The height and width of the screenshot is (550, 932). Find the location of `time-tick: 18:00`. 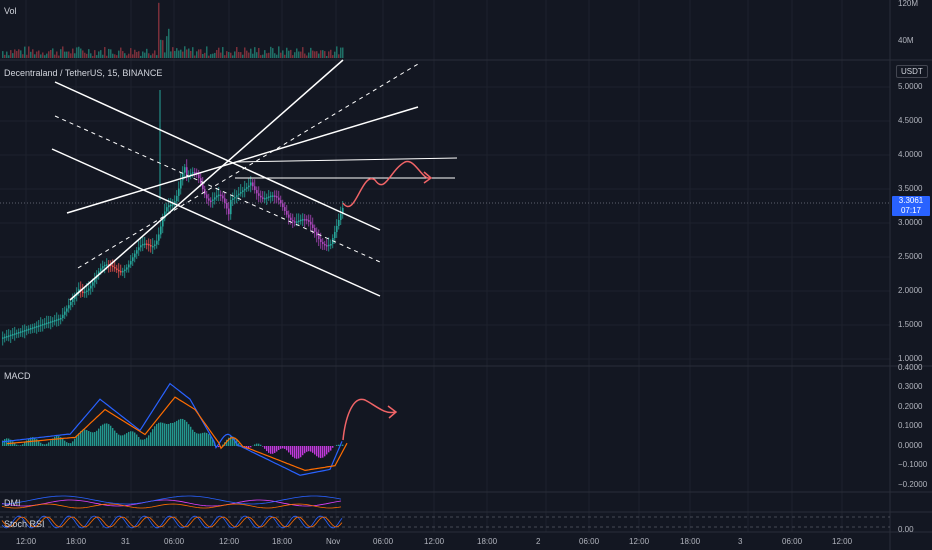

time-tick: 18:00 is located at coordinates (487, 541).